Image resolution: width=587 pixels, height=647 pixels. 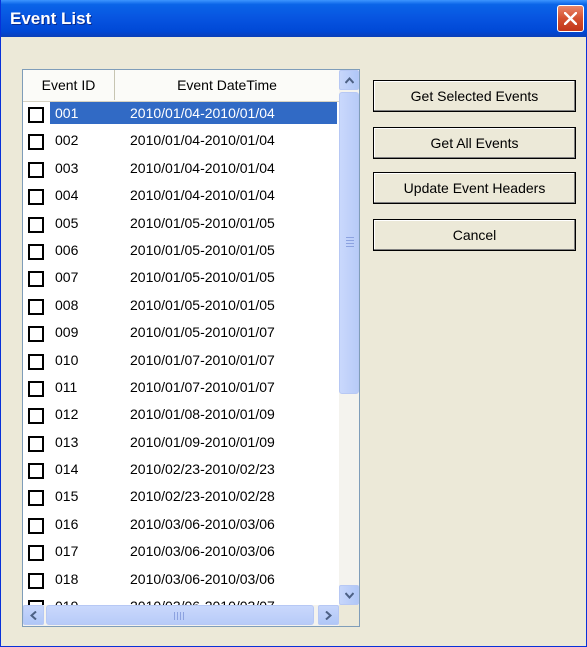 What do you see at coordinates (202, 332) in the screenshot?
I see `event-datetime-cell: 2010/01/05-2010/01/07` at bounding box center [202, 332].